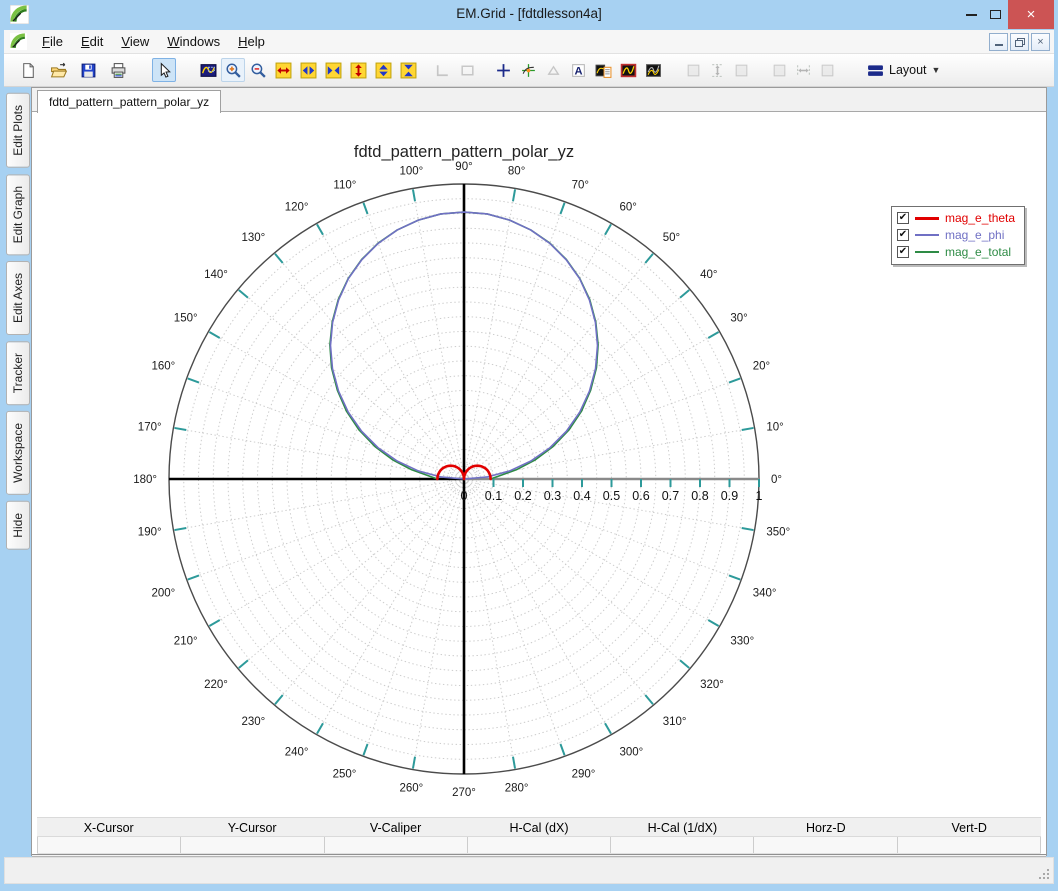 This screenshot has height=891, width=1058. I want to click on svg-text: 170°, so click(150, 427).